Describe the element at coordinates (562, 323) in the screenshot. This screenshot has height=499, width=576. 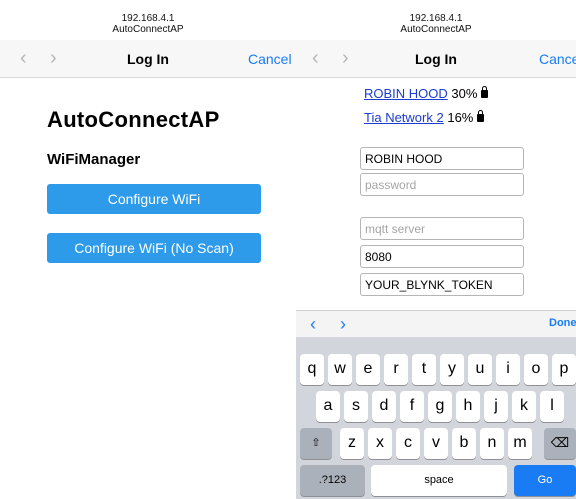
I see `done-button: Done` at that location.